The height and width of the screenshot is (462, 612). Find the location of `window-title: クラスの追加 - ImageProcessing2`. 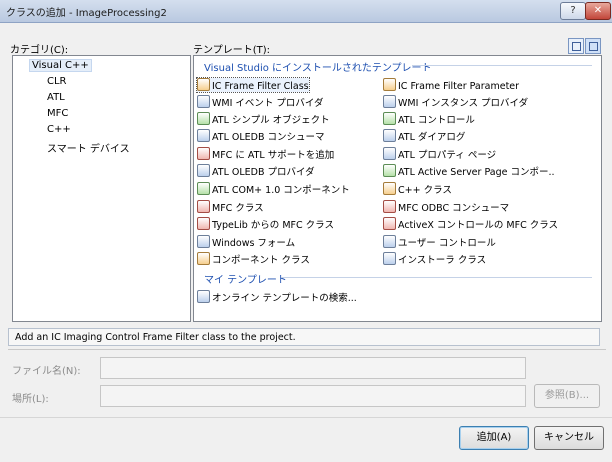

window-title: クラスの追加 - ImageProcessing2 is located at coordinates (86, 13).